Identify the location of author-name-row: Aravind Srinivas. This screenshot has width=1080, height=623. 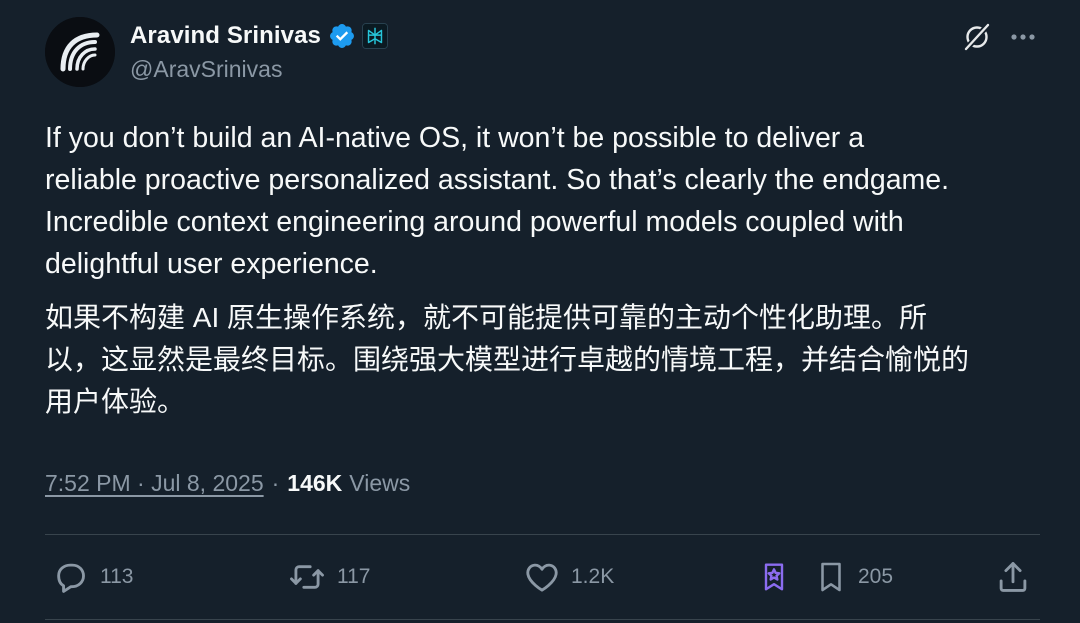
(259, 36).